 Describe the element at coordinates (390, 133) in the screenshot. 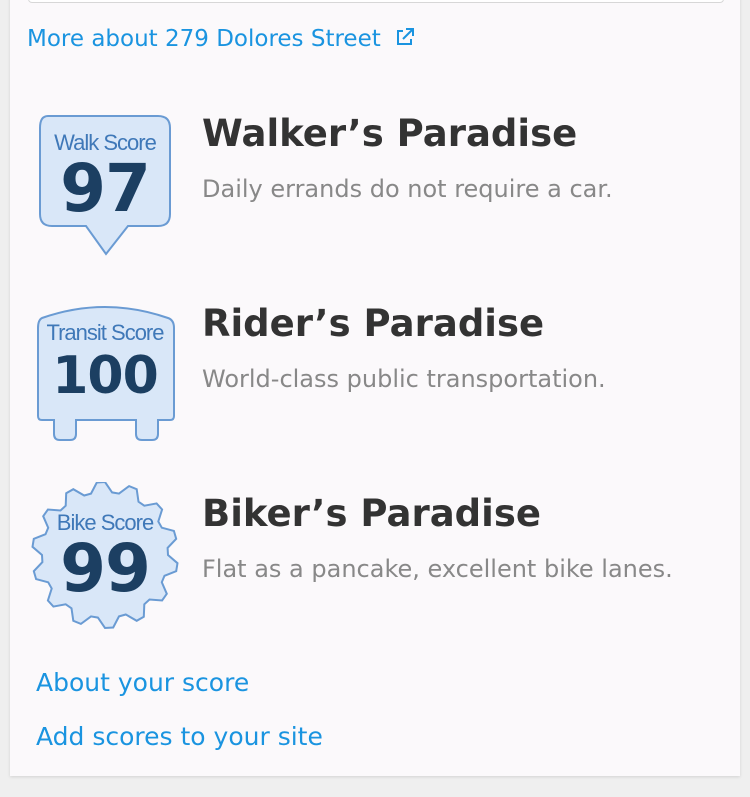

I see `walk-score-title: Walker’s Paradise` at that location.